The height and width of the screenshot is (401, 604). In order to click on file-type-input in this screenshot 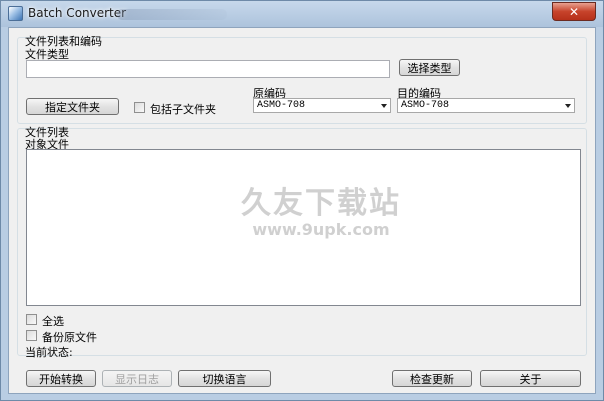, I will do `click(208, 69)`.